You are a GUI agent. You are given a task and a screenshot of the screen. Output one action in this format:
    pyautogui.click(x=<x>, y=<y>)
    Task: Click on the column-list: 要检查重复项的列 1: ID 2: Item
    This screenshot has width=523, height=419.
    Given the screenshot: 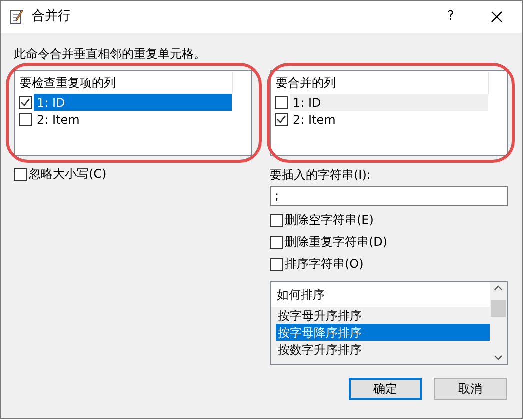 What is the action you would take?
    pyautogui.click(x=133, y=113)
    